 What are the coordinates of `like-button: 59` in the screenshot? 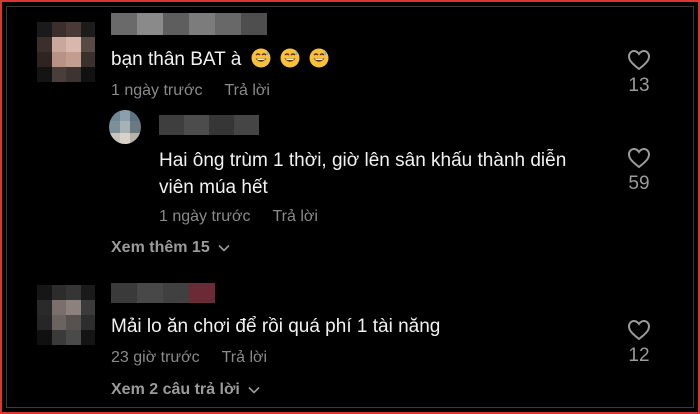 It's located at (639, 171).